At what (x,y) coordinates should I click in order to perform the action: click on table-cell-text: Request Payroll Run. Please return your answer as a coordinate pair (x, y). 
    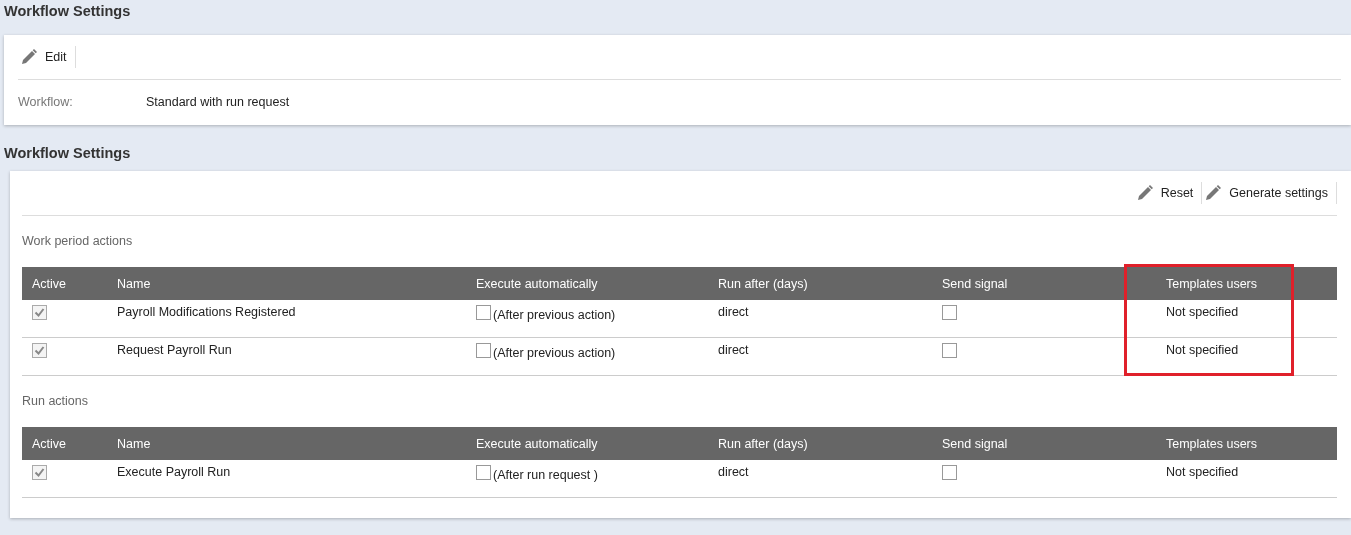
    Looking at the image, I should click on (174, 350).